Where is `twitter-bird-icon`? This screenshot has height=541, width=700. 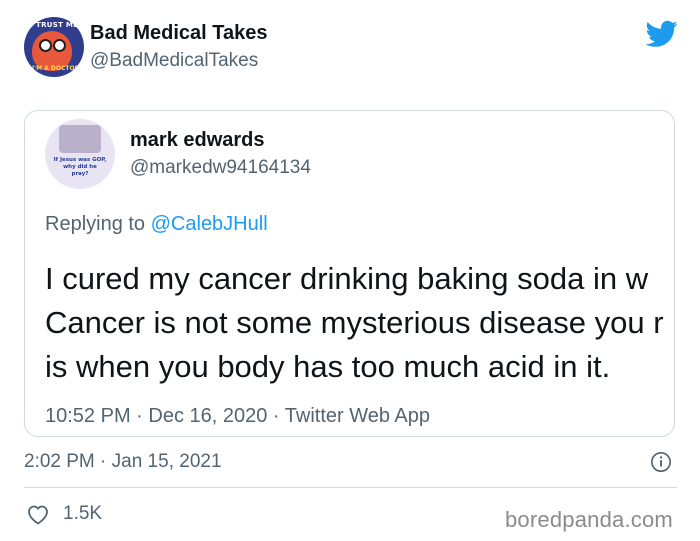 twitter-bird-icon is located at coordinates (662, 34).